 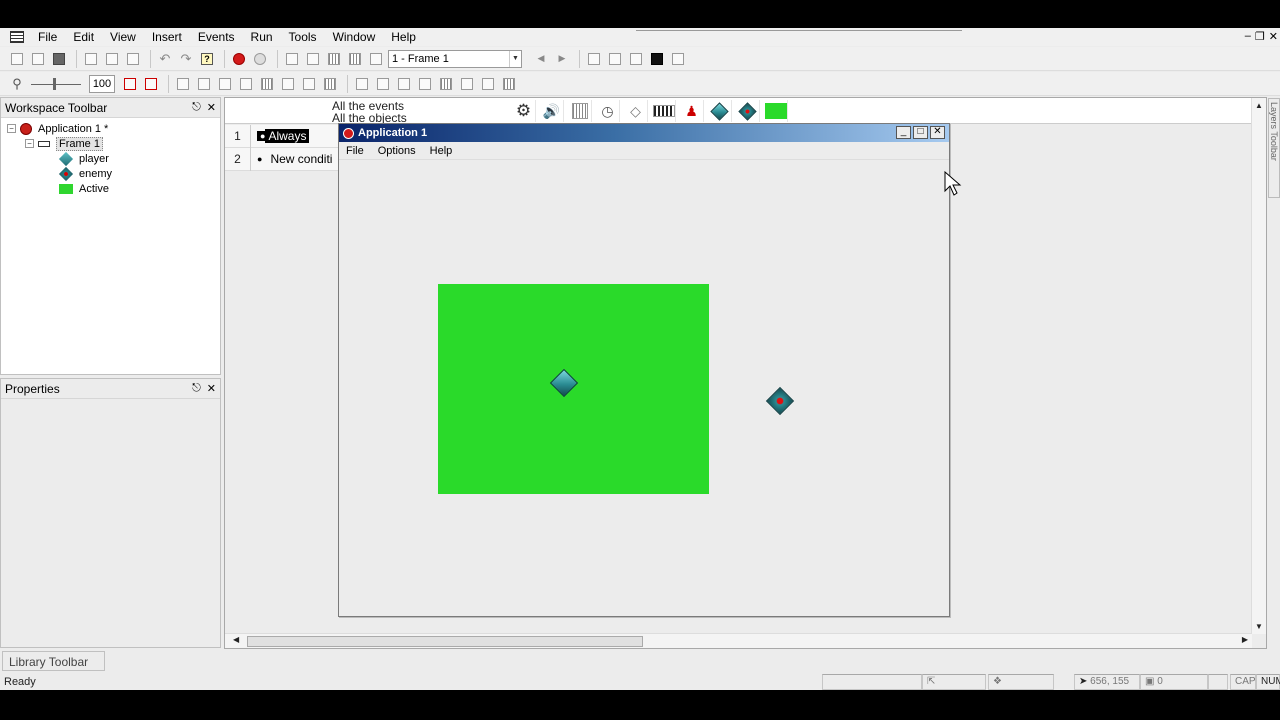 I want to click on horizontal-scrollbar: ◀ ▶, so click(x=738, y=640).